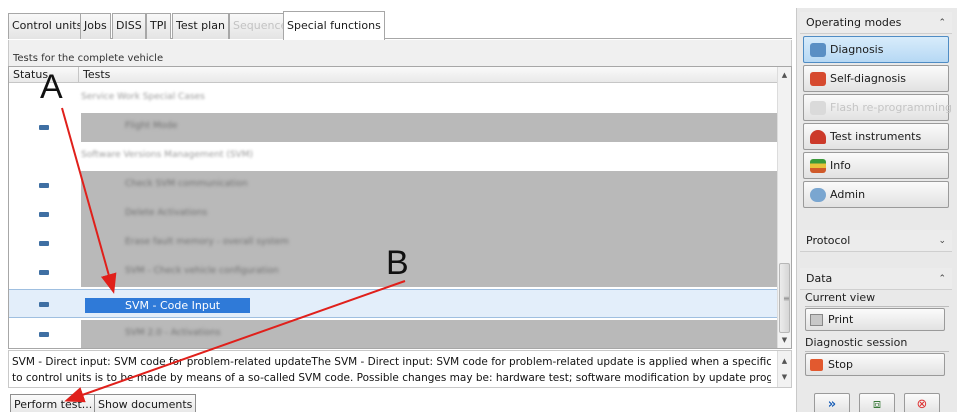  I want to click on expand-chevron-icon: ⌄, so click(942, 241).